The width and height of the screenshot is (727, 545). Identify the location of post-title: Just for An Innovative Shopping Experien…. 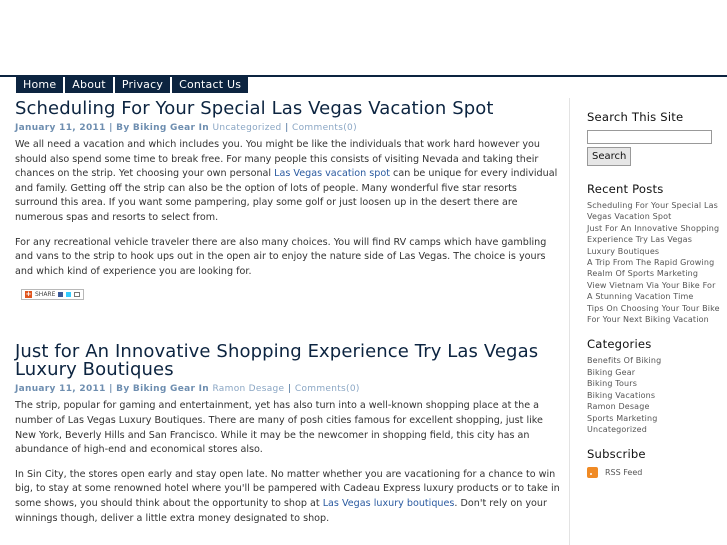
(287, 361).